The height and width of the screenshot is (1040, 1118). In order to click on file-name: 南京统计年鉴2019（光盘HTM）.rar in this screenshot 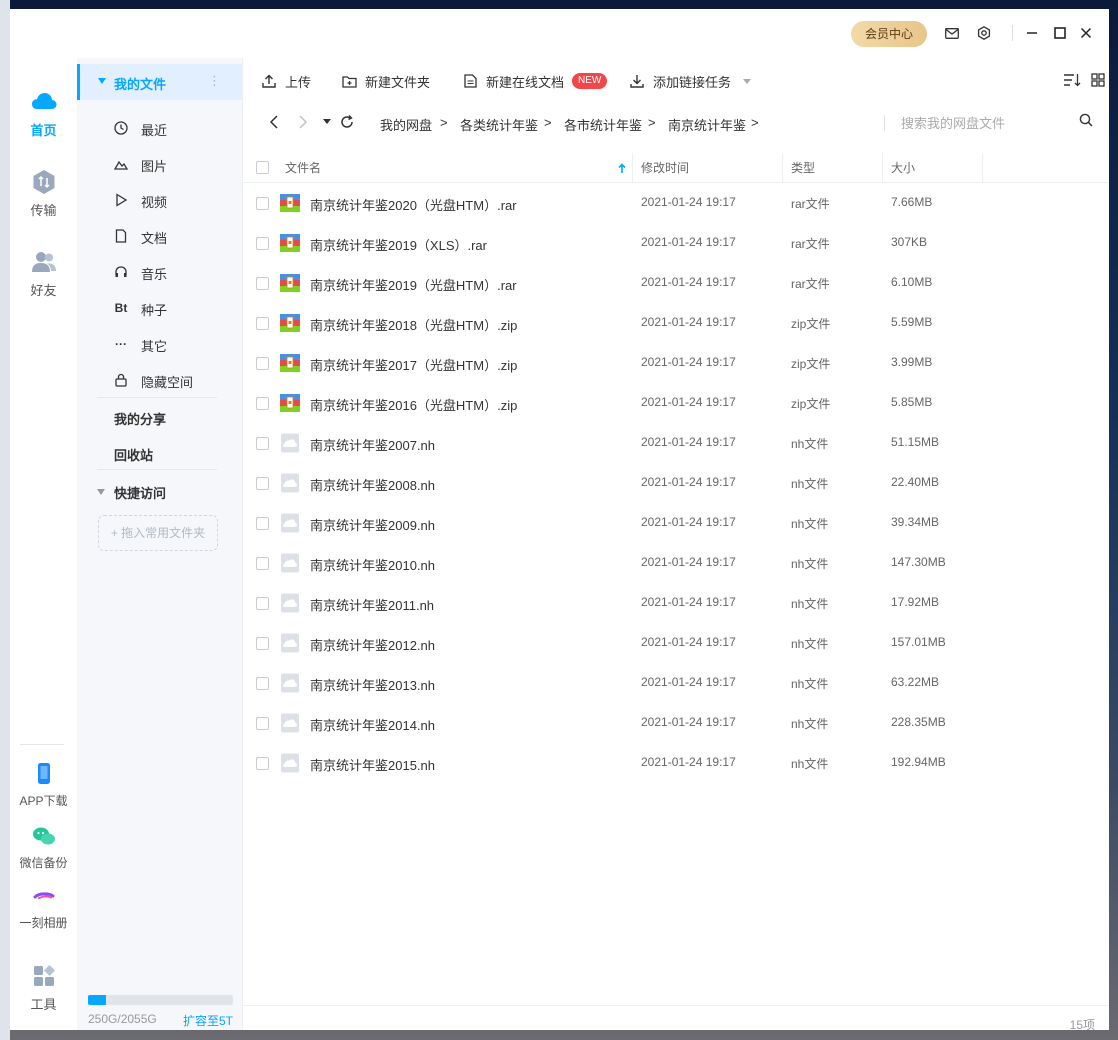, I will do `click(413, 284)`.